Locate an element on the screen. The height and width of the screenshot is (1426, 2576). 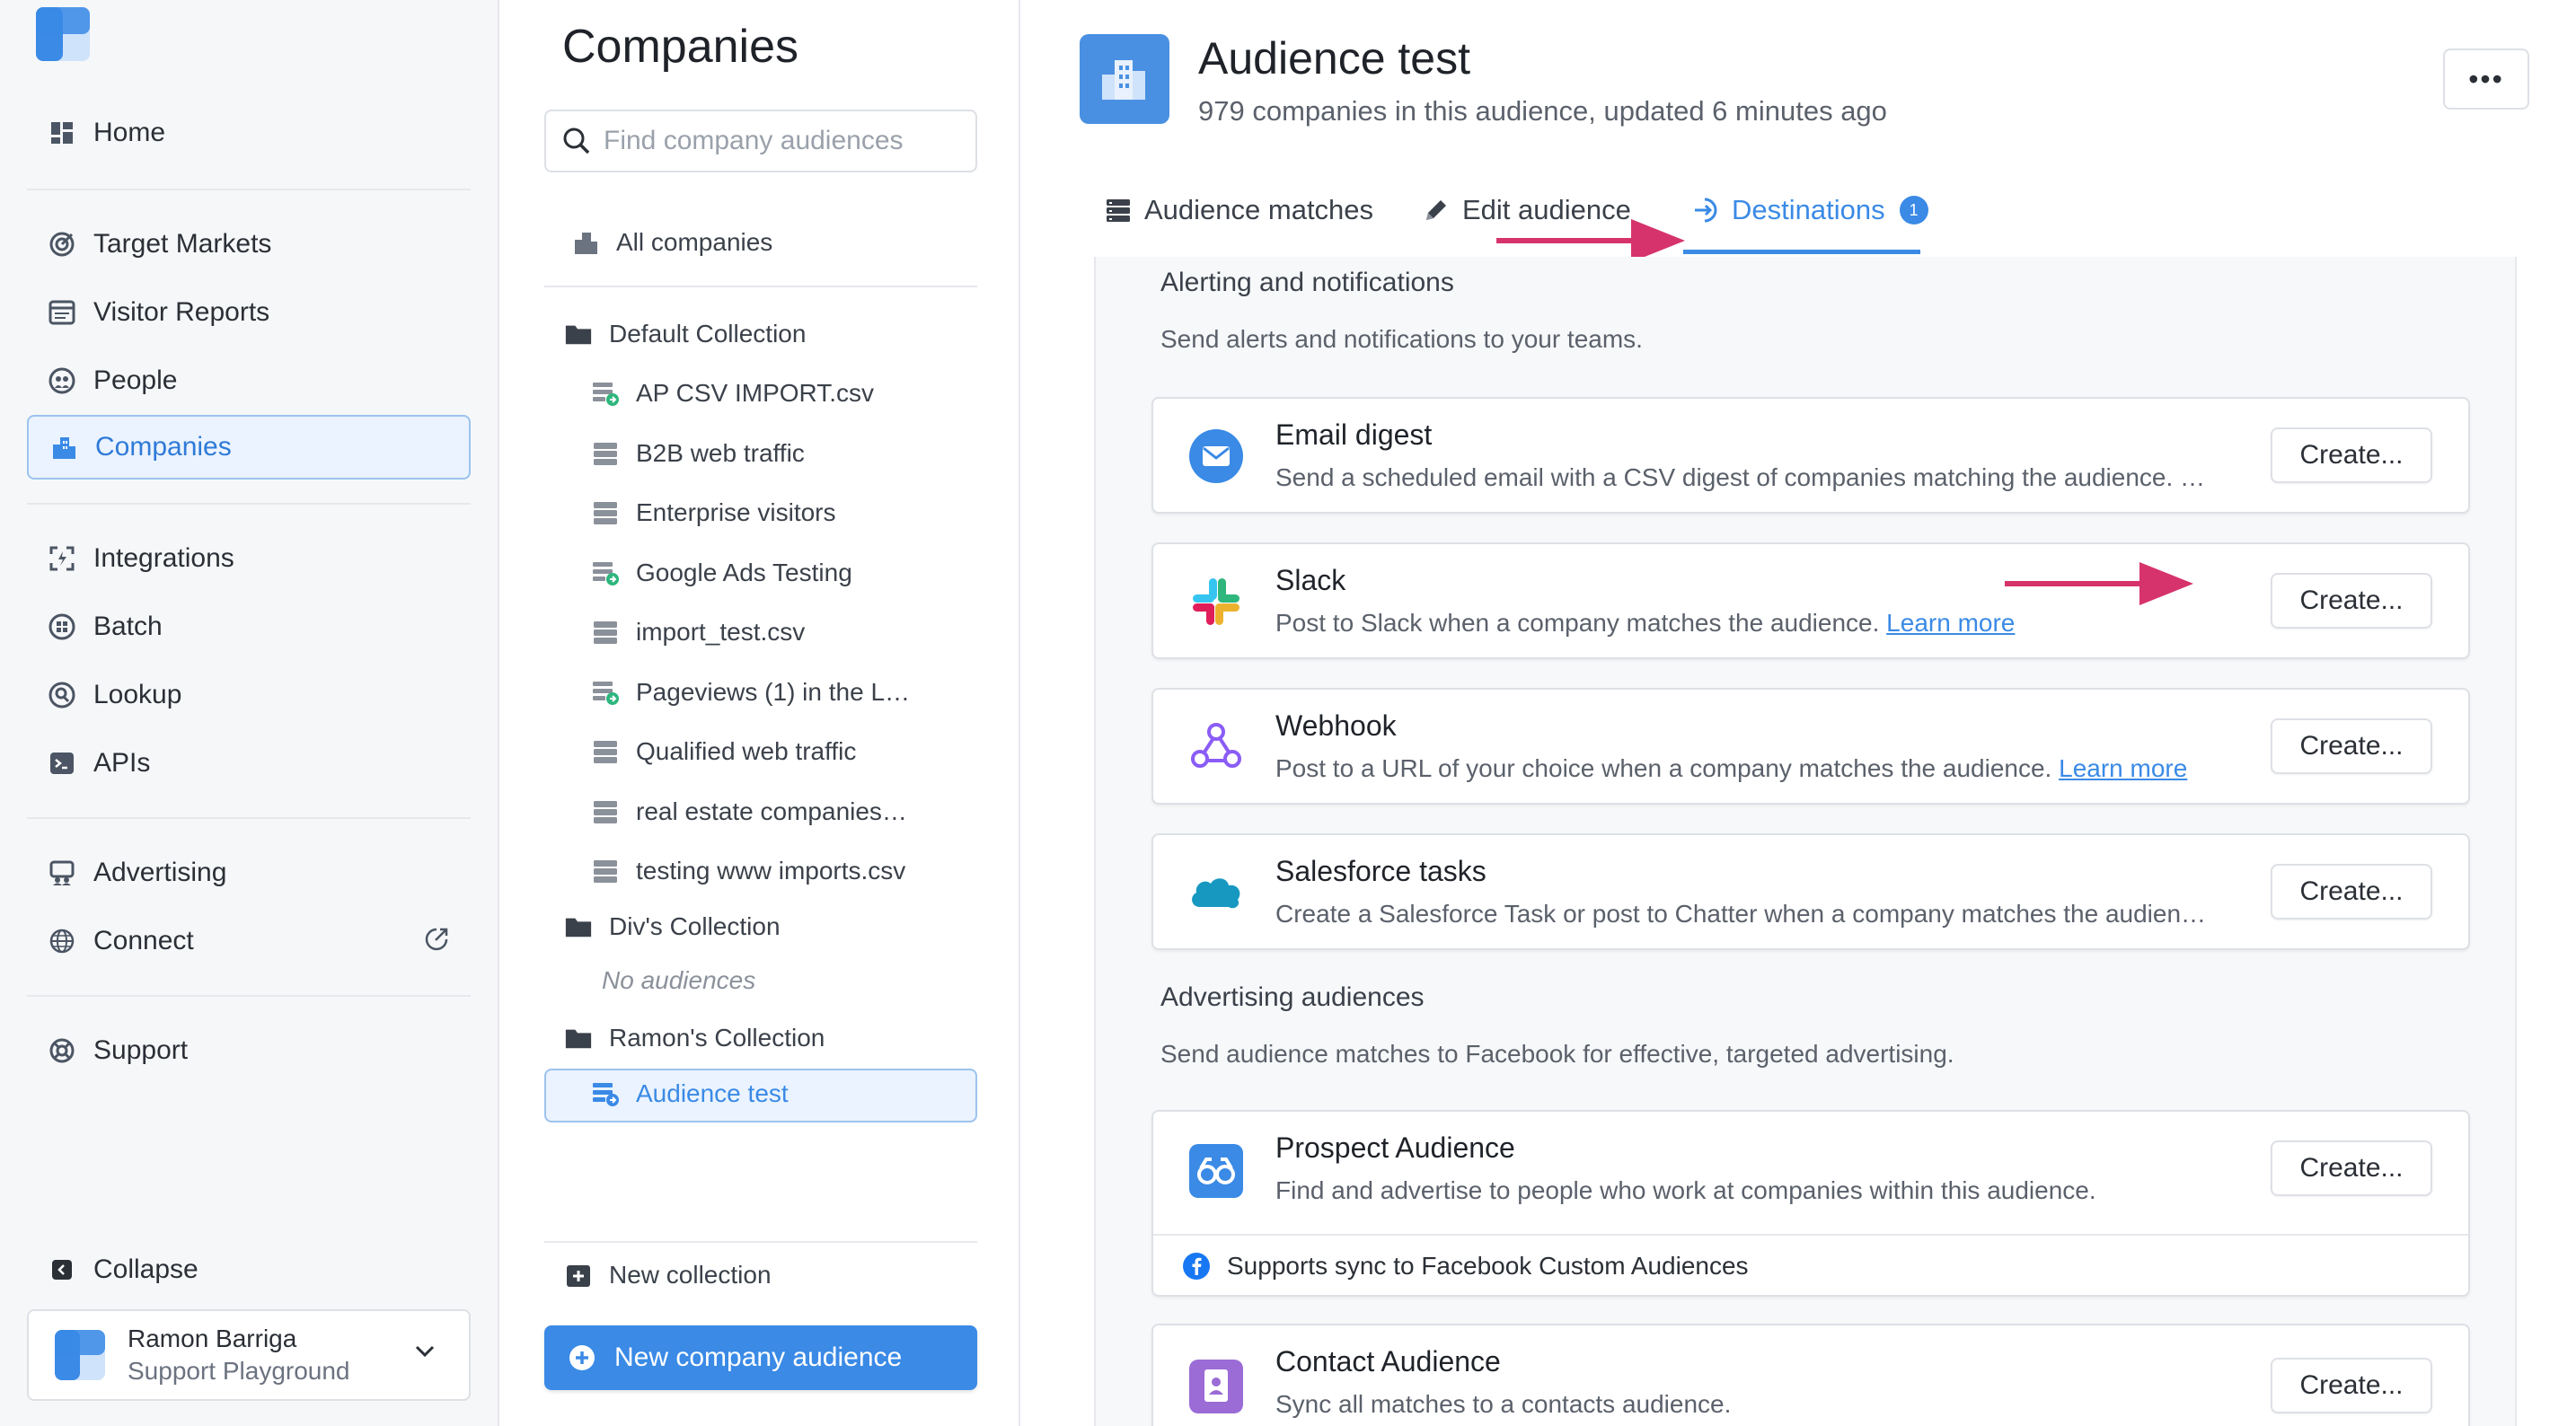
nav-item-apis: APIs is located at coordinates (249, 763).